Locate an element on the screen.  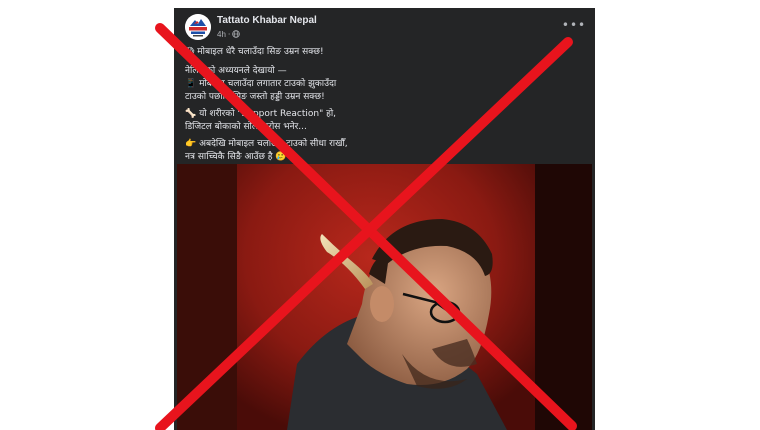
more-options-button: ••• is located at coordinates (574, 25).